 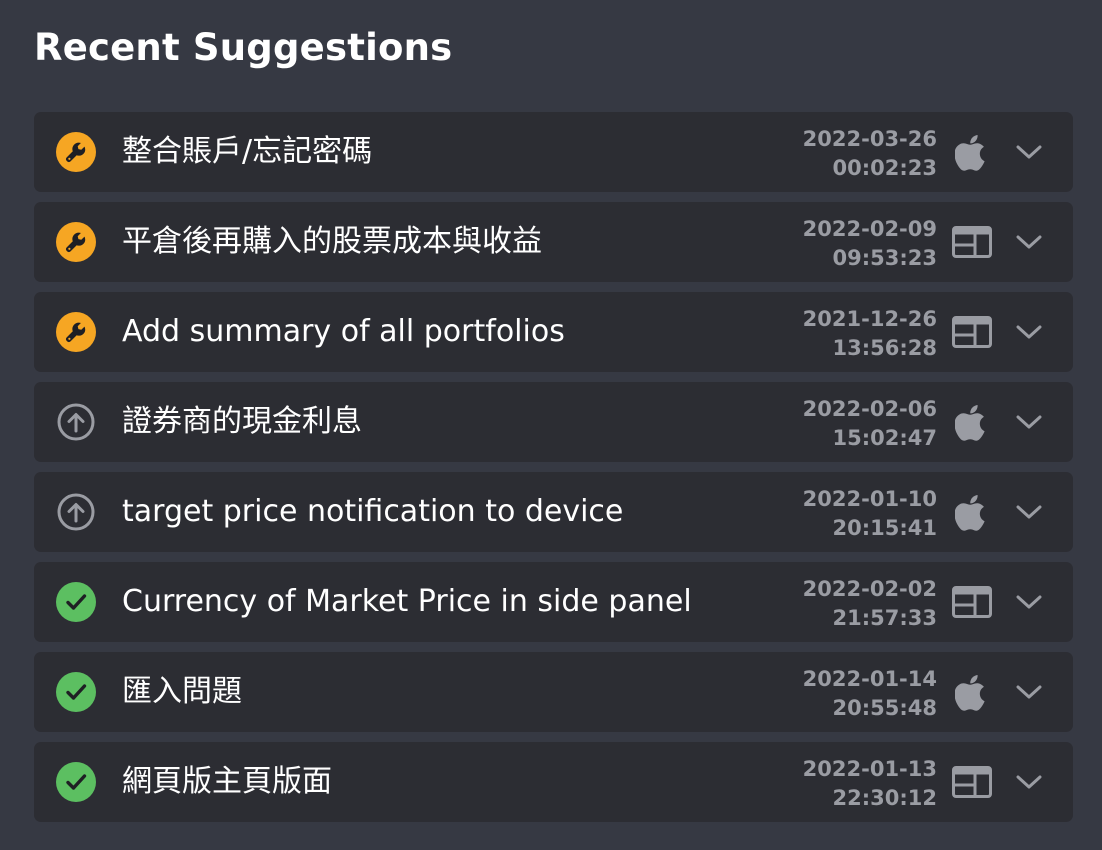 What do you see at coordinates (884, 708) in the screenshot?
I see `suggestion-time: 20:55:48` at bounding box center [884, 708].